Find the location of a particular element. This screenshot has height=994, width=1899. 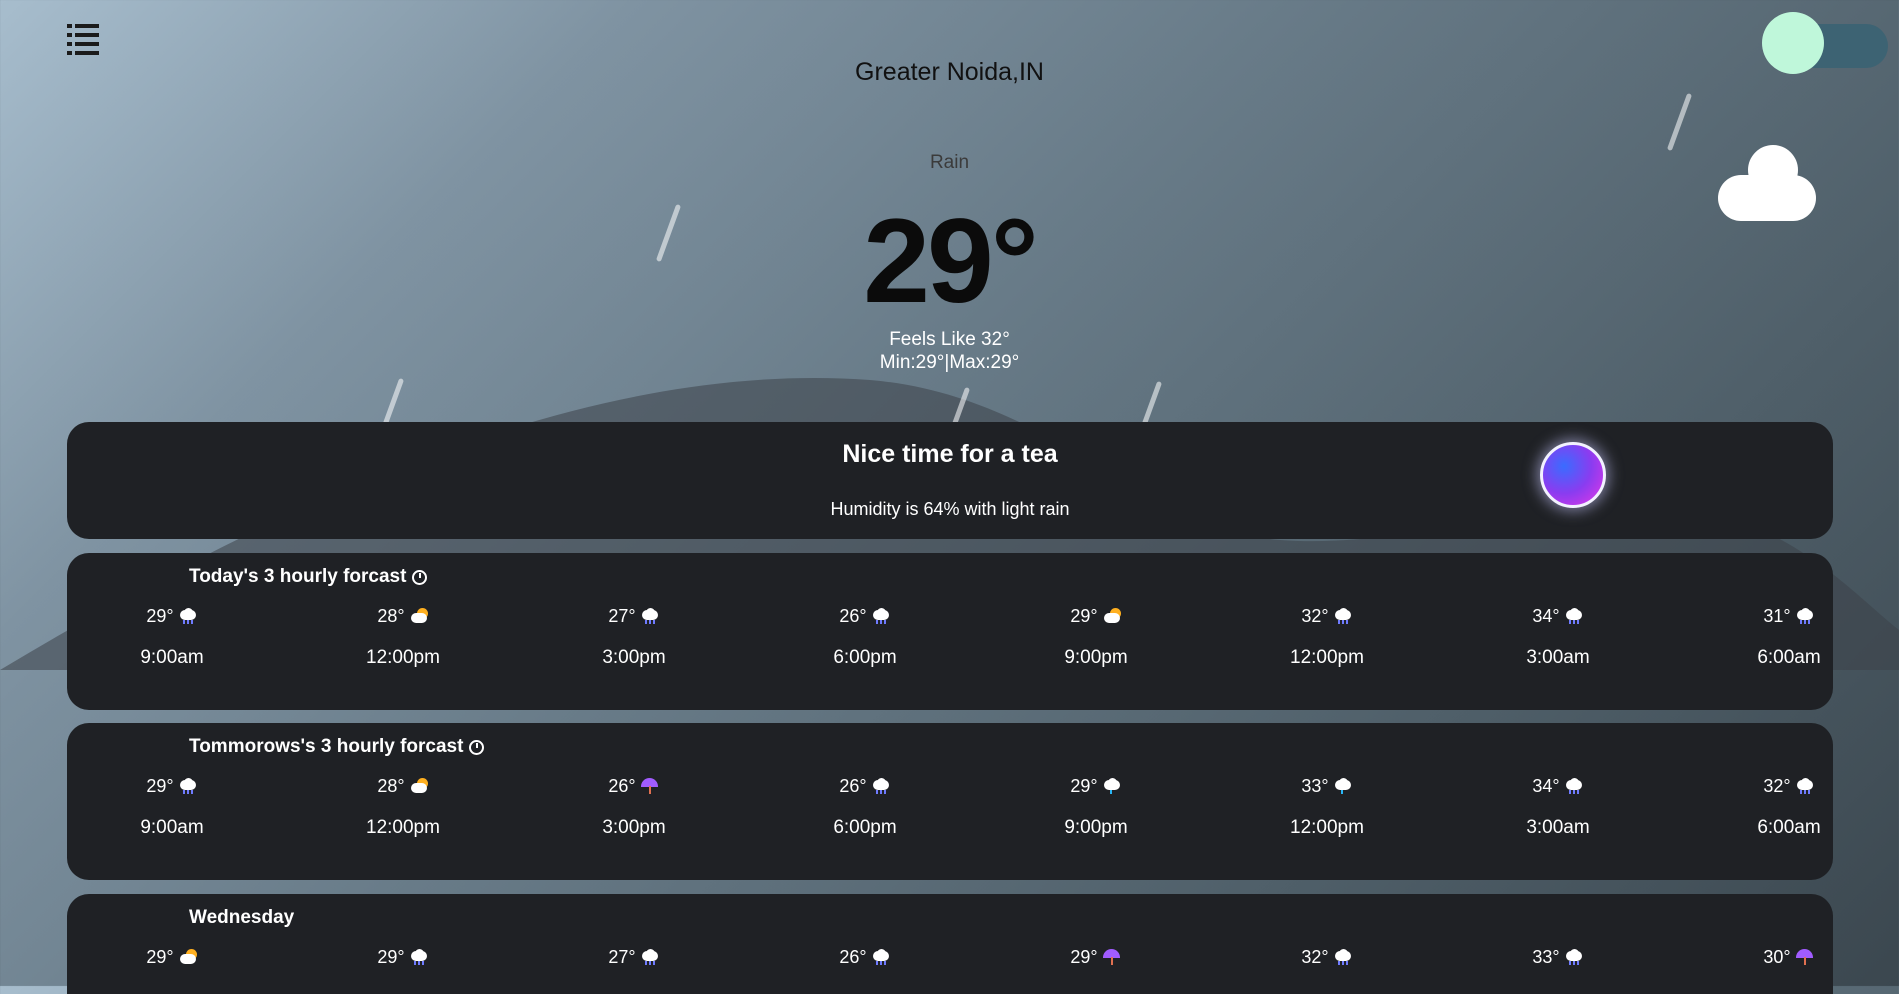

forecast-heading: Tommorows's 3 hourly forcast is located at coordinates (337, 747).